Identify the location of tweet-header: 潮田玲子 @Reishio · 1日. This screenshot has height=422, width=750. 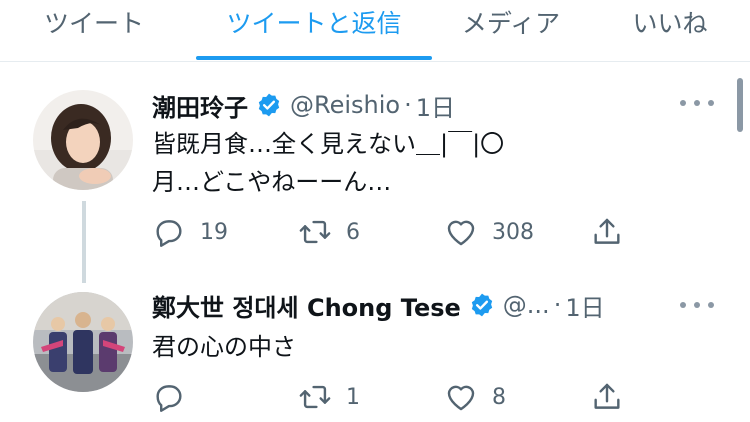
(303, 105).